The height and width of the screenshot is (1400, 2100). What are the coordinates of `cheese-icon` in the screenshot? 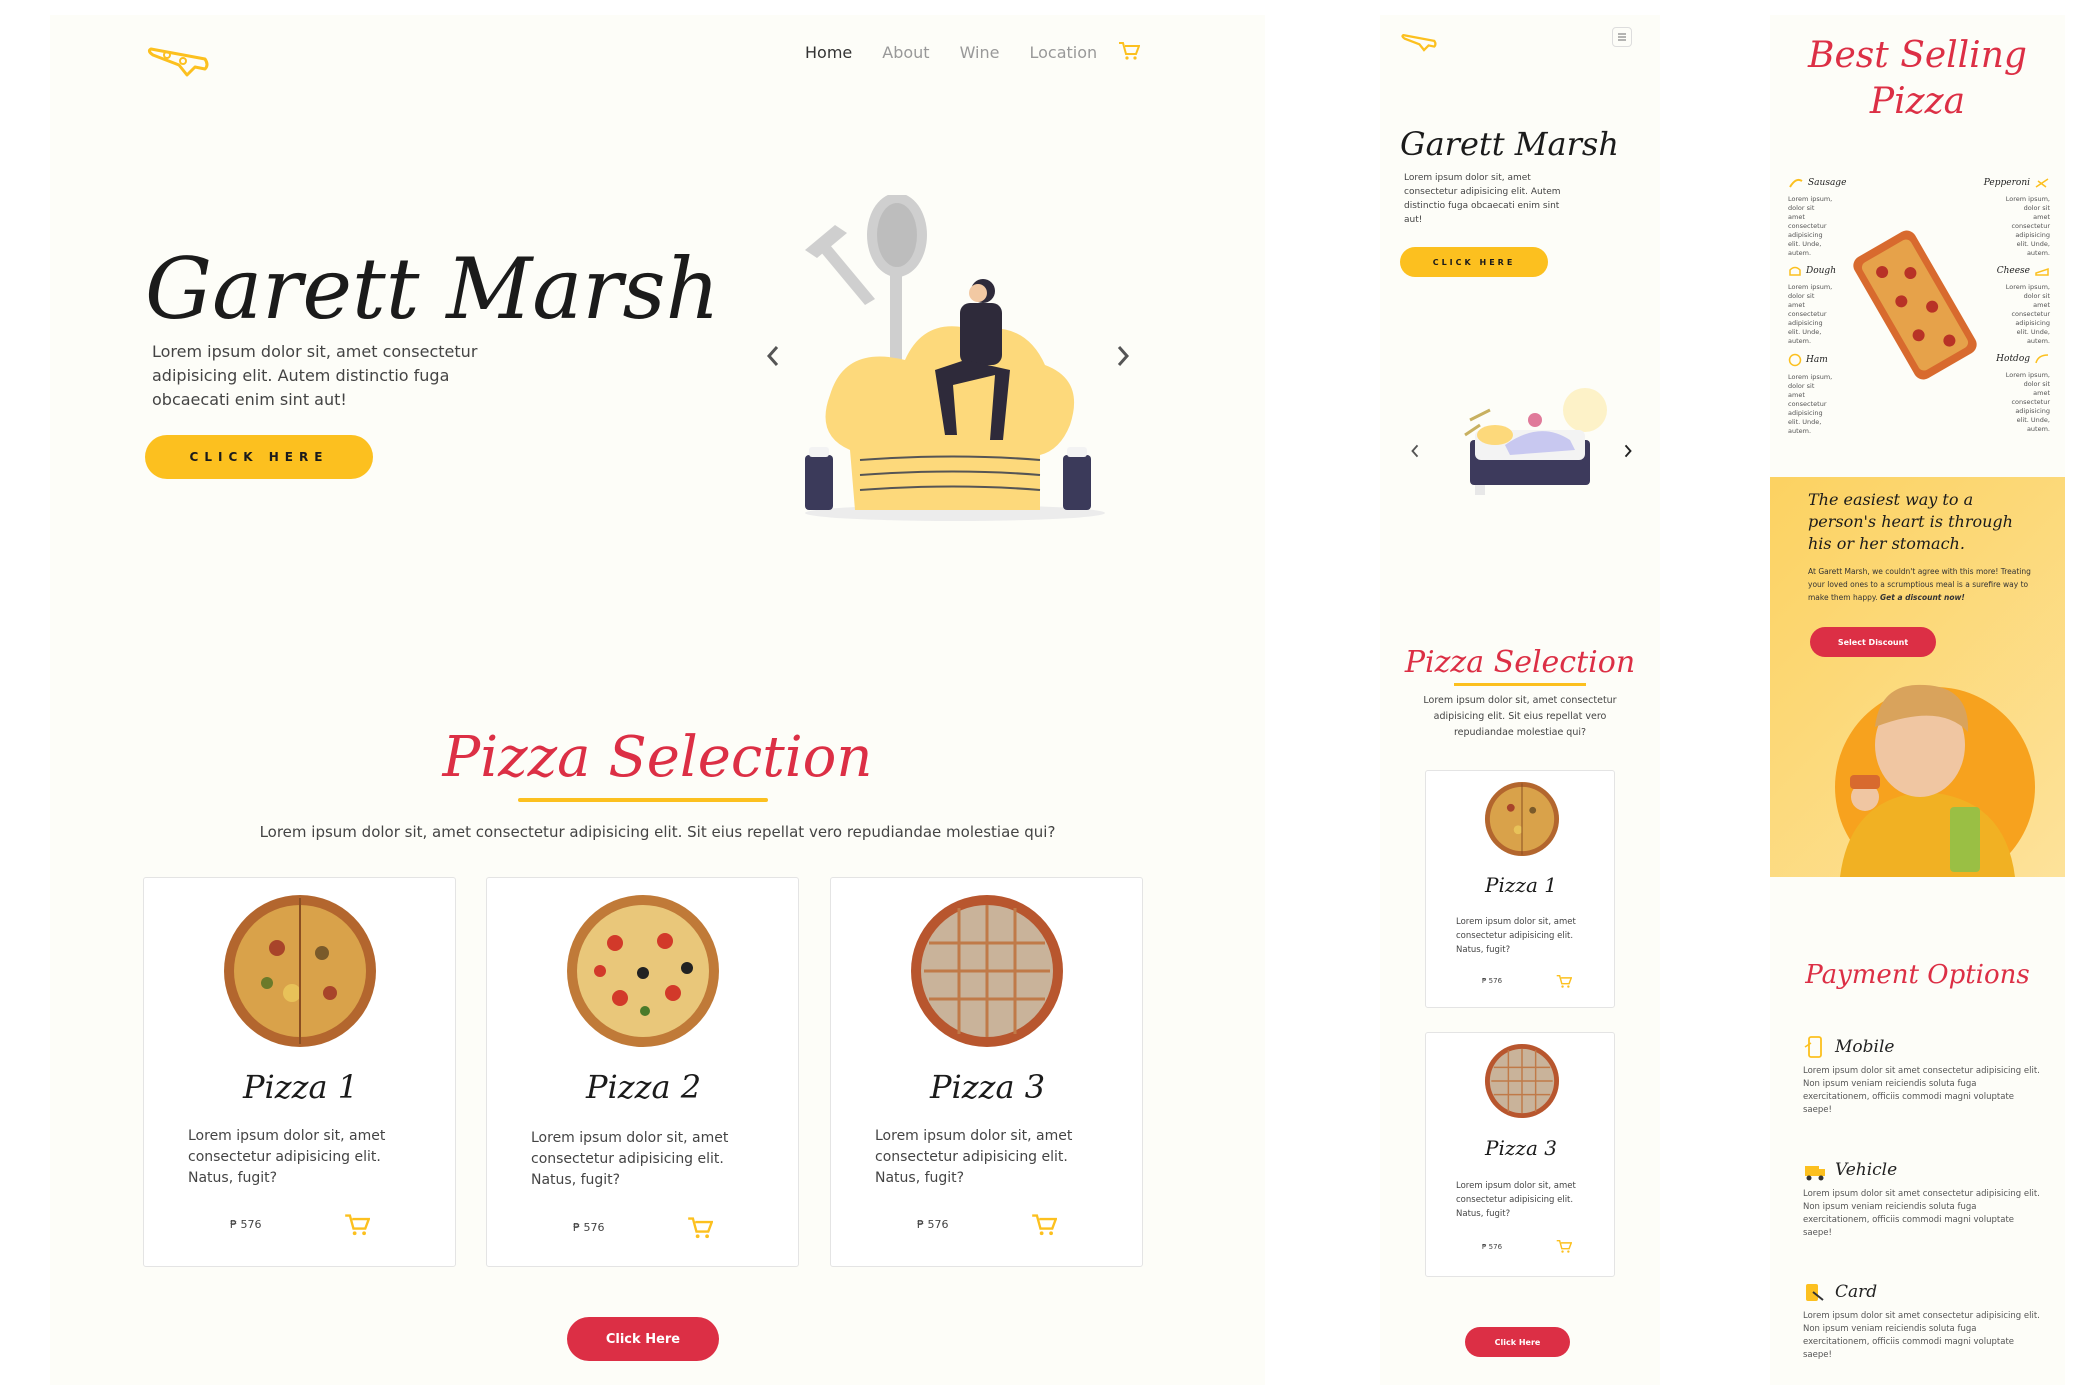 It's located at (2042, 271).